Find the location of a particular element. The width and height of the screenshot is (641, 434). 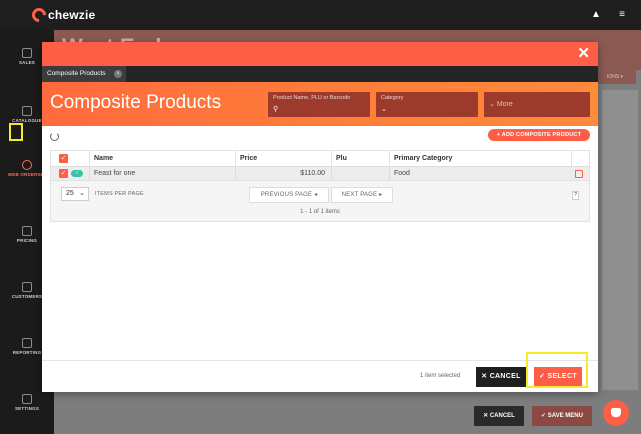

sidebar-item-label: SETTINGS is located at coordinates (27, 408).